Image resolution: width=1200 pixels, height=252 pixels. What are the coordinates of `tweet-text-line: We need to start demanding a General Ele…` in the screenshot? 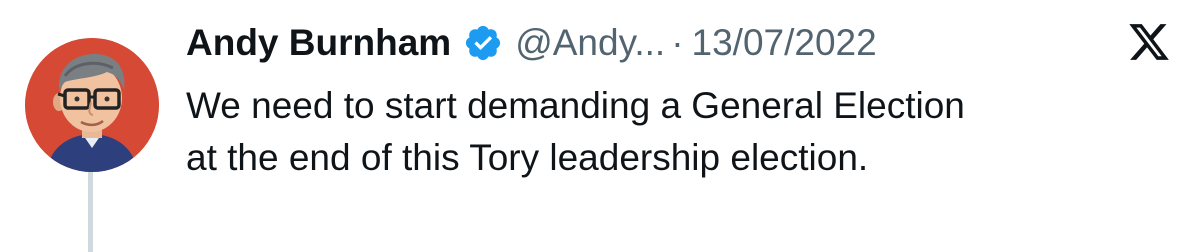 It's located at (575, 105).